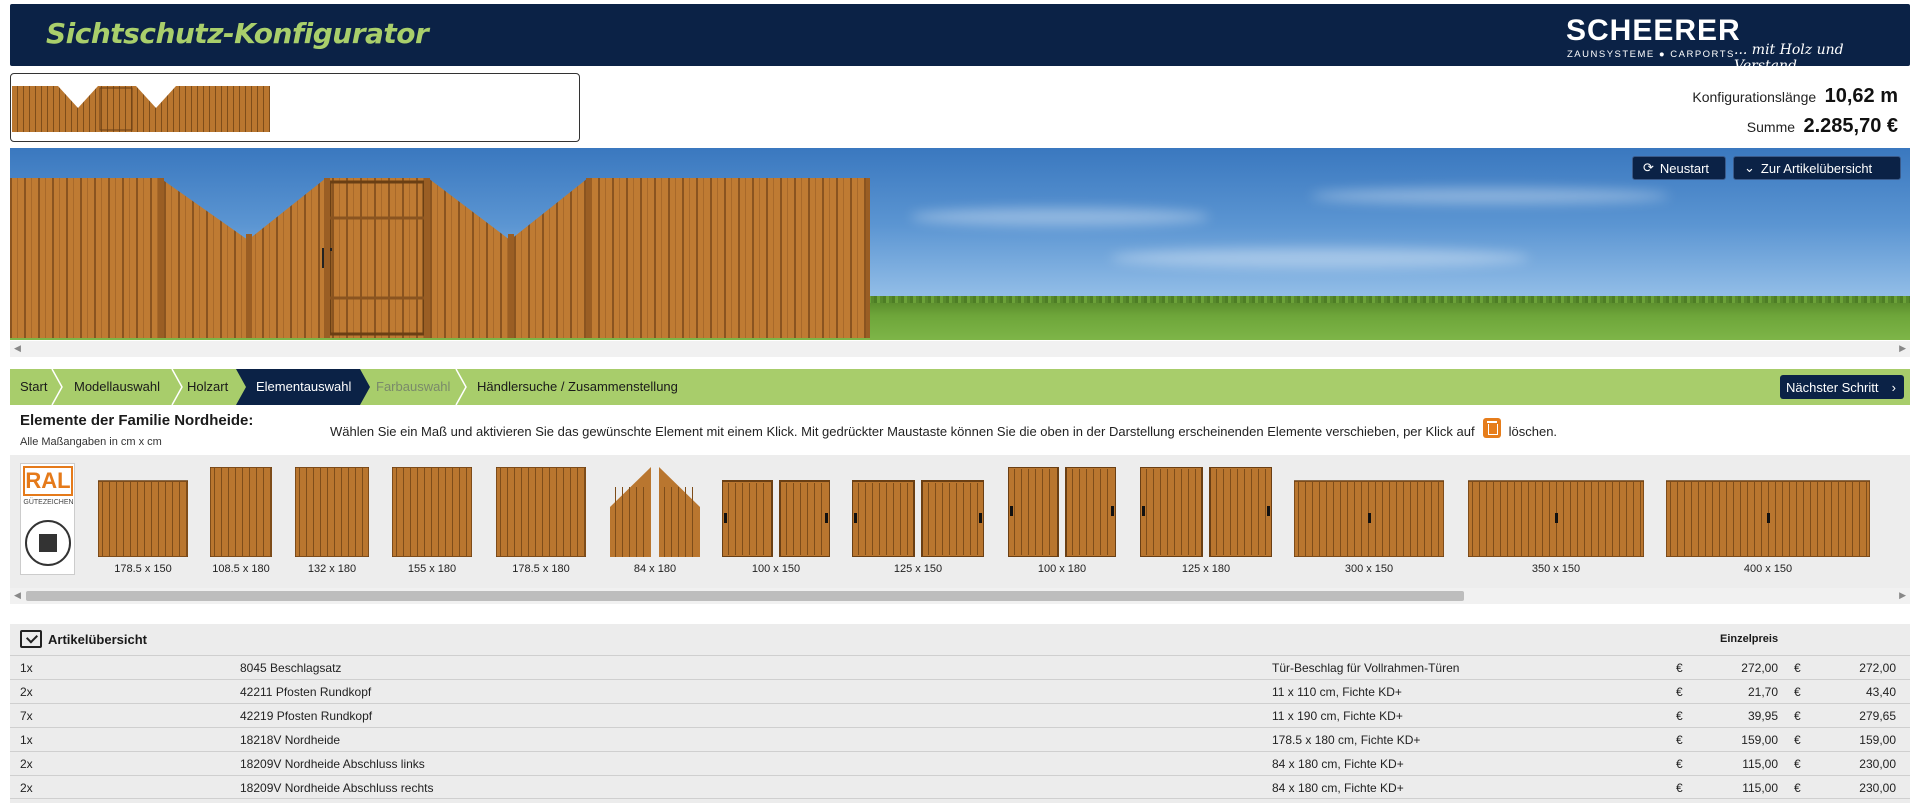 This screenshot has height=803, width=1920. I want to click on element-tile: 178.5 x 150, so click(143, 521).